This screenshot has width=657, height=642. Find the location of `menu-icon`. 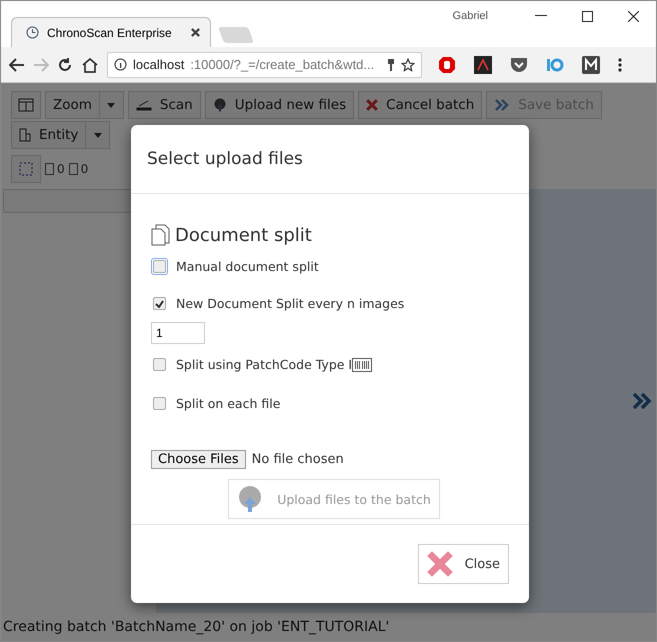

menu-icon is located at coordinates (620, 64).